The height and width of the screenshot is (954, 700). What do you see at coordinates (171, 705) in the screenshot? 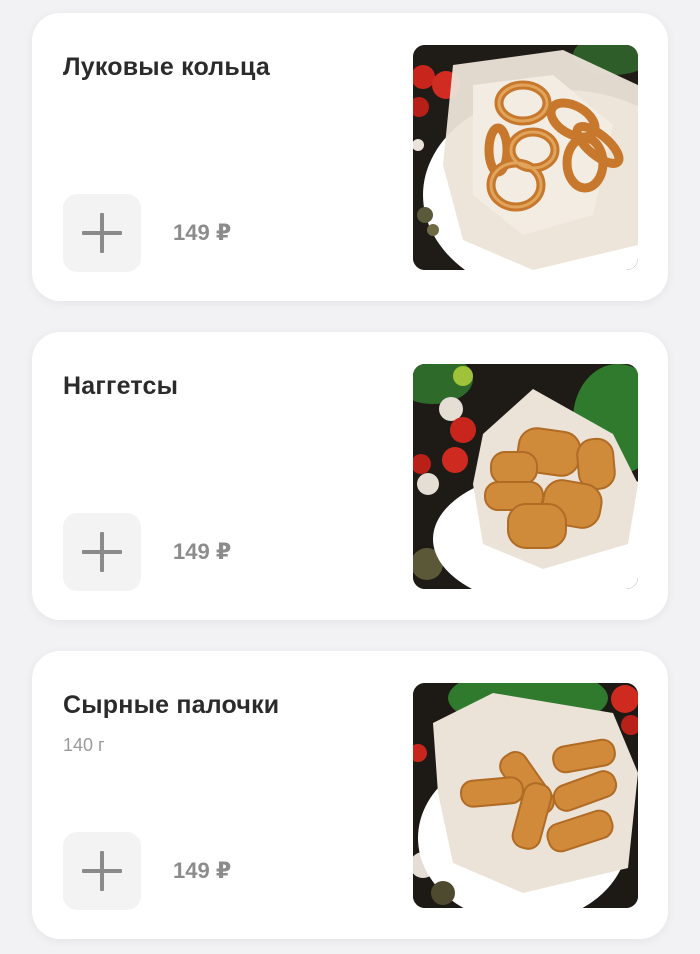
I see `product-title: Сырные палочки` at bounding box center [171, 705].